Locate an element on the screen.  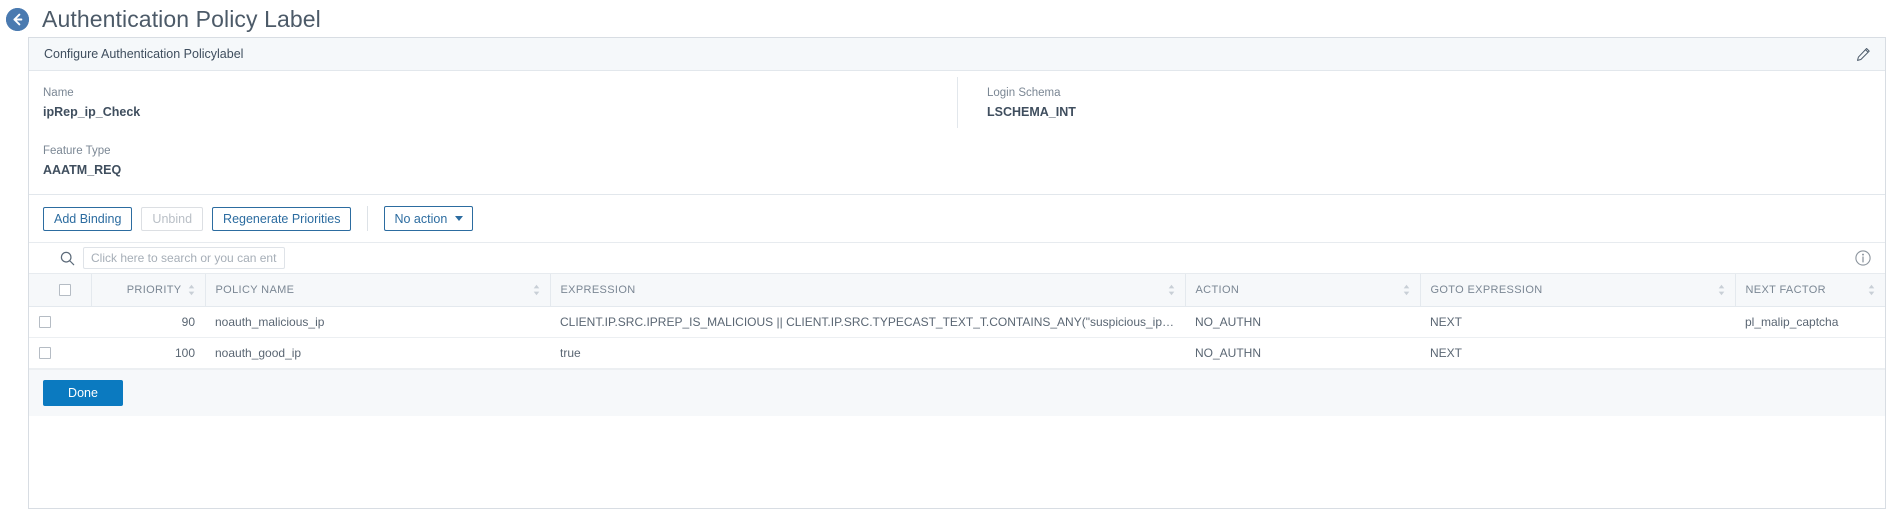
name-label: Name is located at coordinates (58, 93).